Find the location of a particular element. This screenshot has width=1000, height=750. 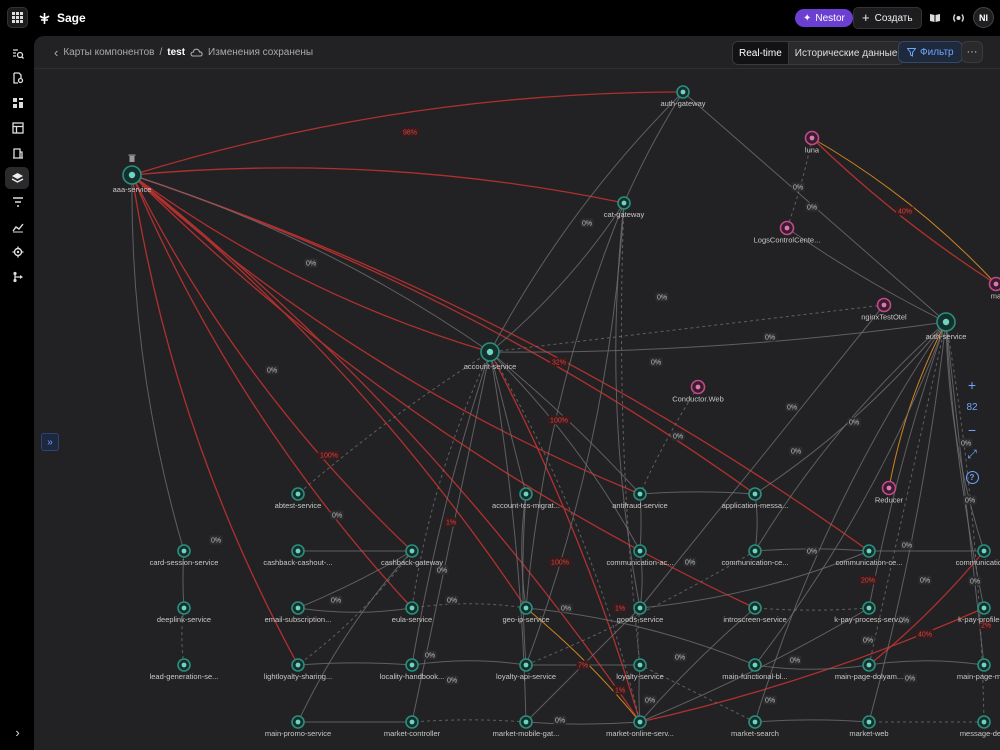

zoom-in-button: + is located at coordinates (972, 385).